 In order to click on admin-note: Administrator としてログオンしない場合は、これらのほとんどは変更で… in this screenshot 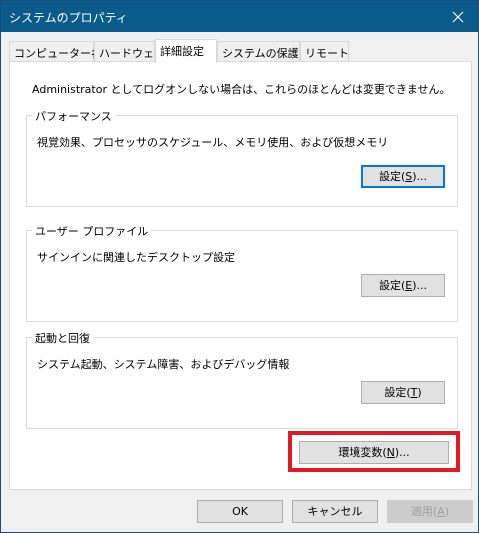, I will do `click(241, 89)`.